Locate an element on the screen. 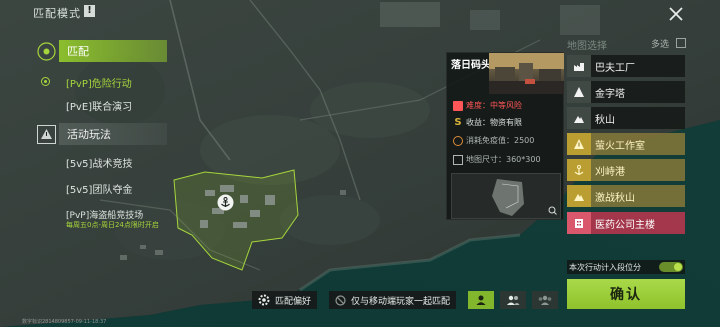 This screenshot has height=327, width=720. danger-icon is located at coordinates (458, 105).